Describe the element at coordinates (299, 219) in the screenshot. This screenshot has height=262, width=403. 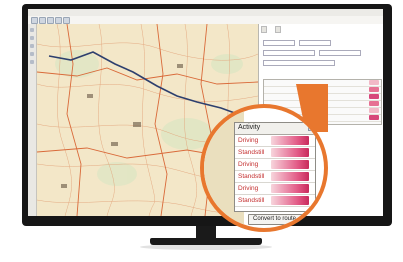
I see `chevron-down-icon: ▾` at that location.